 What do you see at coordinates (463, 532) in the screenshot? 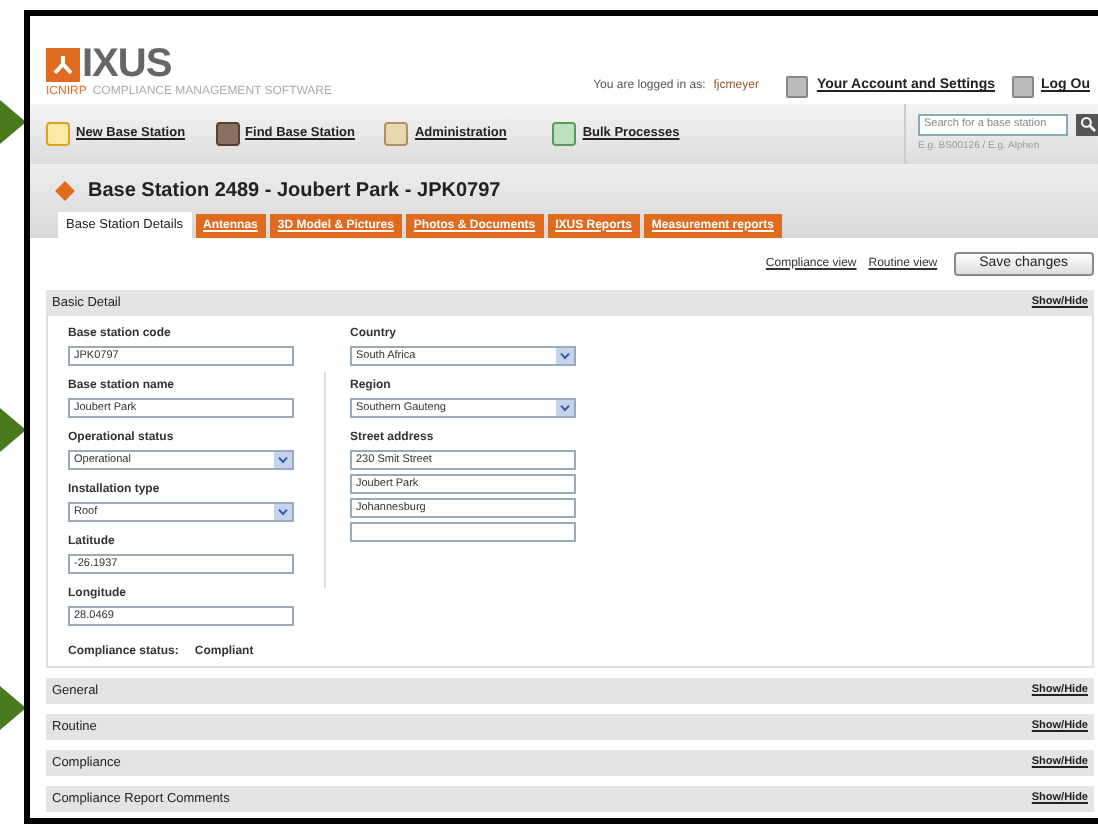
I see `input-field` at bounding box center [463, 532].